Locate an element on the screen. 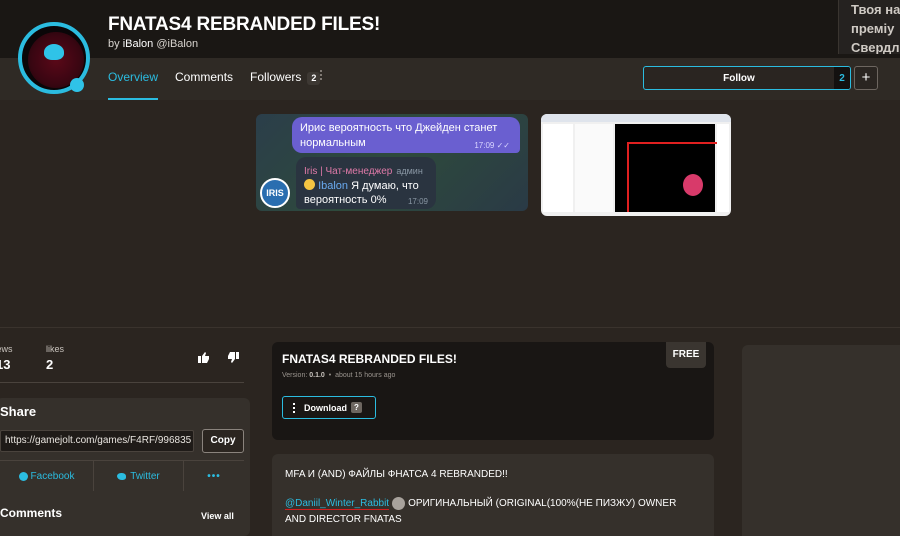  editor-sprite-list is located at coordinates (594, 168).